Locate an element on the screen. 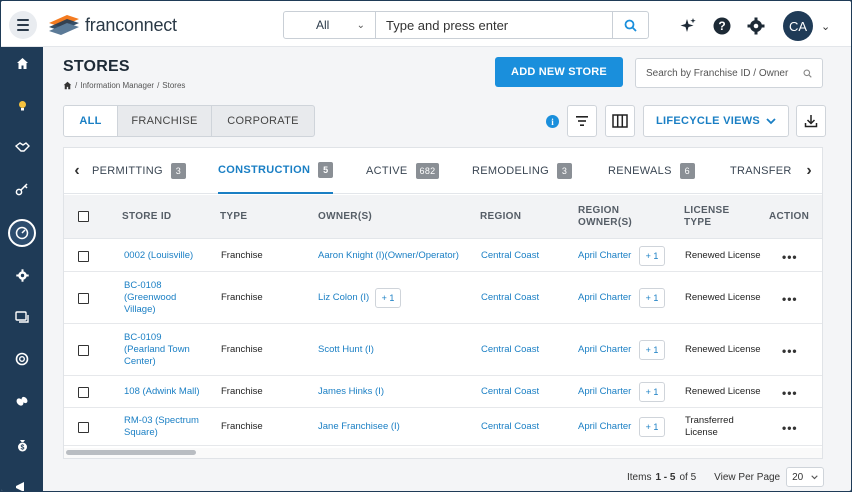 This screenshot has height=492, width=852. store-type: Franchise is located at coordinates (242, 255).